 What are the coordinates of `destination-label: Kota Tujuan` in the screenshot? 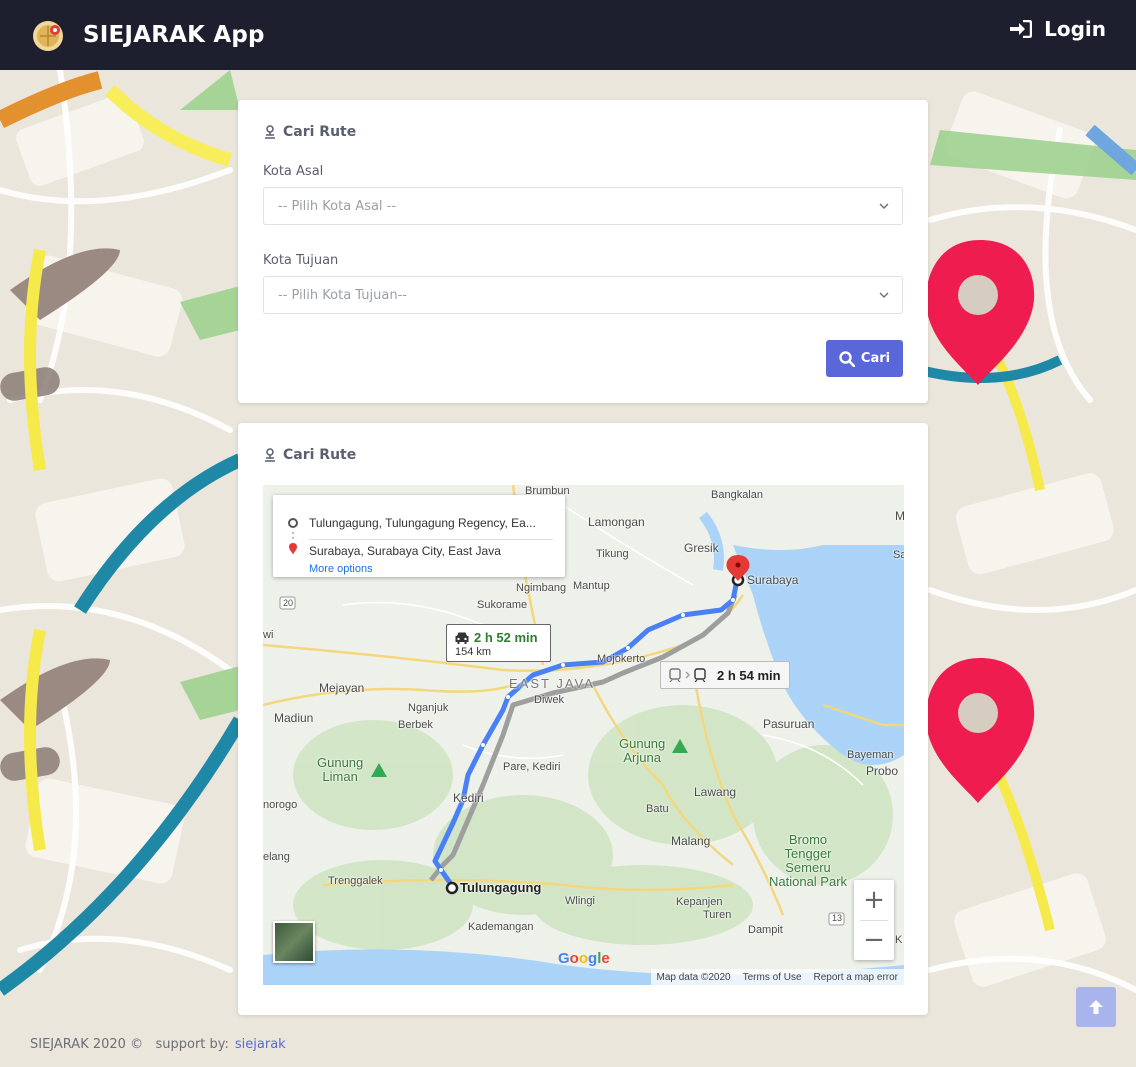 It's located at (301, 260).